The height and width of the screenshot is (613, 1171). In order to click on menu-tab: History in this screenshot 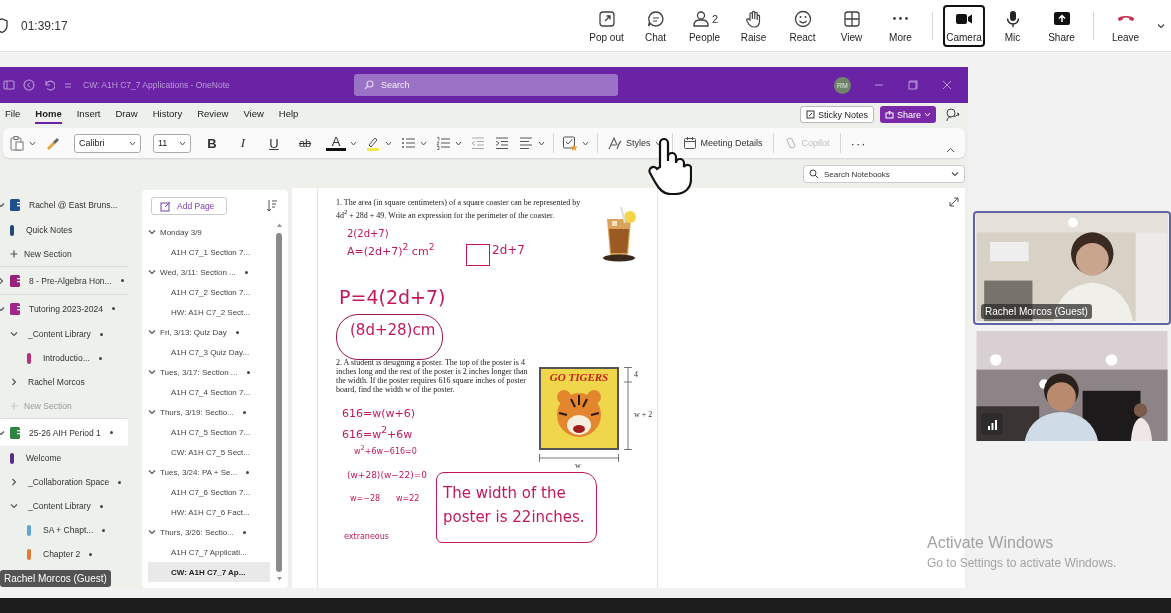, I will do `click(167, 114)`.